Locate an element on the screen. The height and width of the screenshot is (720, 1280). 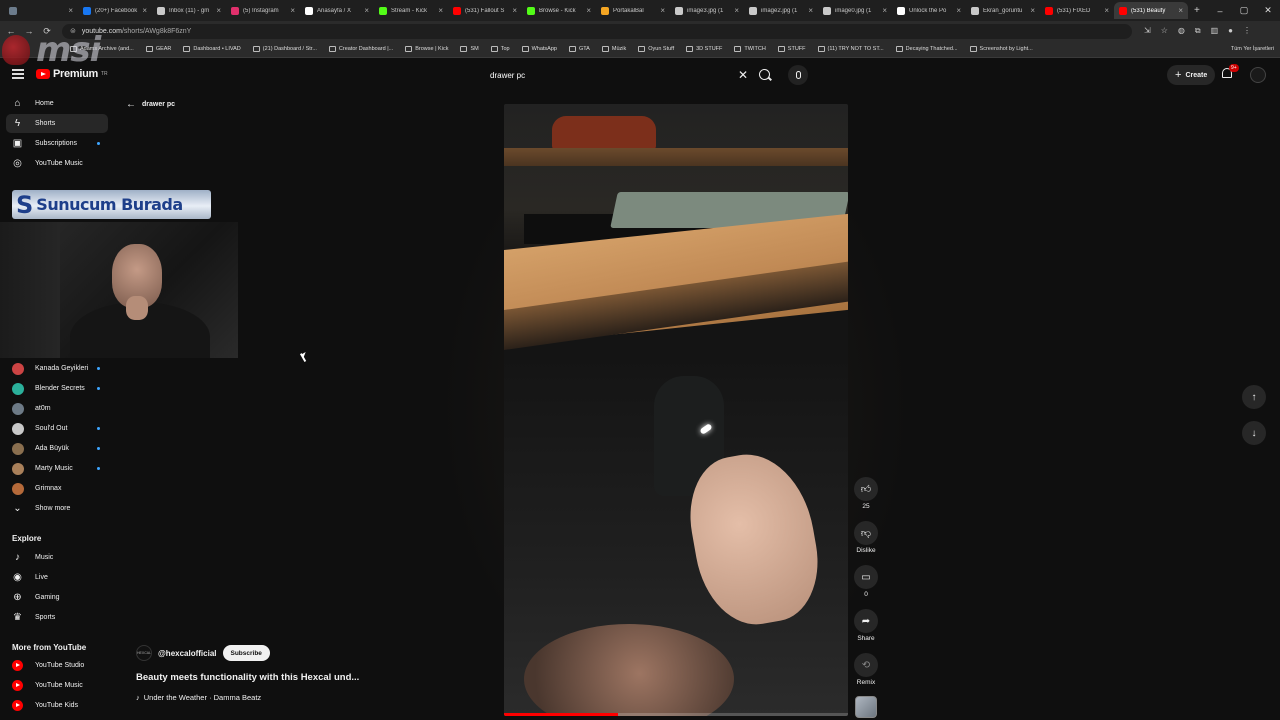
bookmark-item: Oyun Stuff is located at coordinates (656, 49).